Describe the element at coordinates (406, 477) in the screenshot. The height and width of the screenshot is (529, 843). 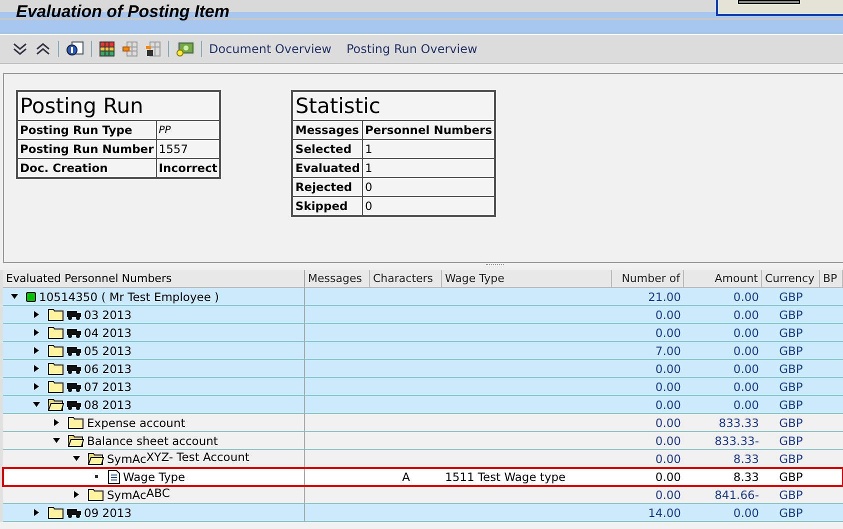
I see `table-cell: A` at that location.